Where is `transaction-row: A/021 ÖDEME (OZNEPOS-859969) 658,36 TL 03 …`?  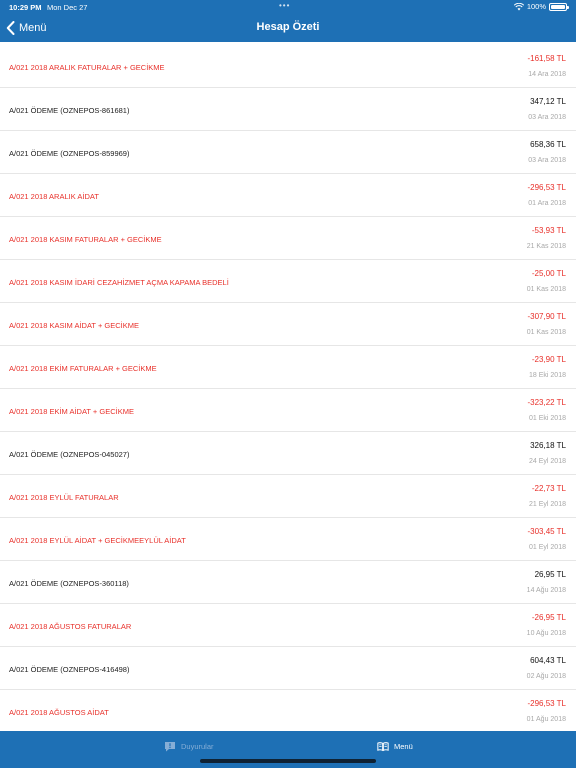 transaction-row: A/021 ÖDEME (OZNEPOS-859969) 658,36 TL 03 … is located at coordinates (288, 152).